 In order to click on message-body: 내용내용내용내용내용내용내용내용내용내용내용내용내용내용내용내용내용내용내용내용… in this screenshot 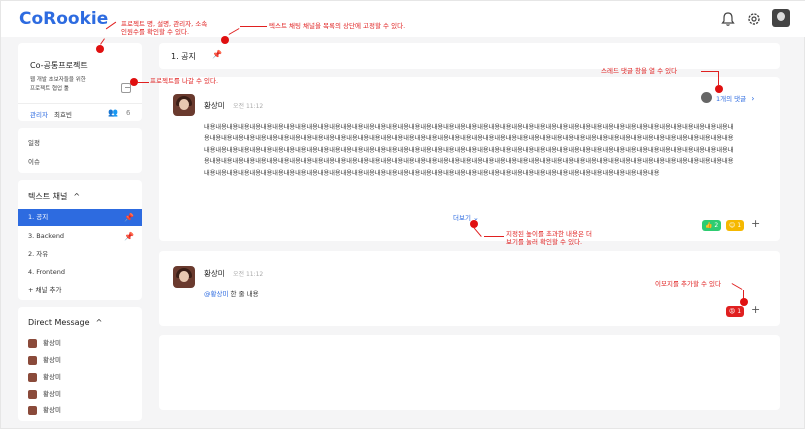, I will do `click(469, 150)`.